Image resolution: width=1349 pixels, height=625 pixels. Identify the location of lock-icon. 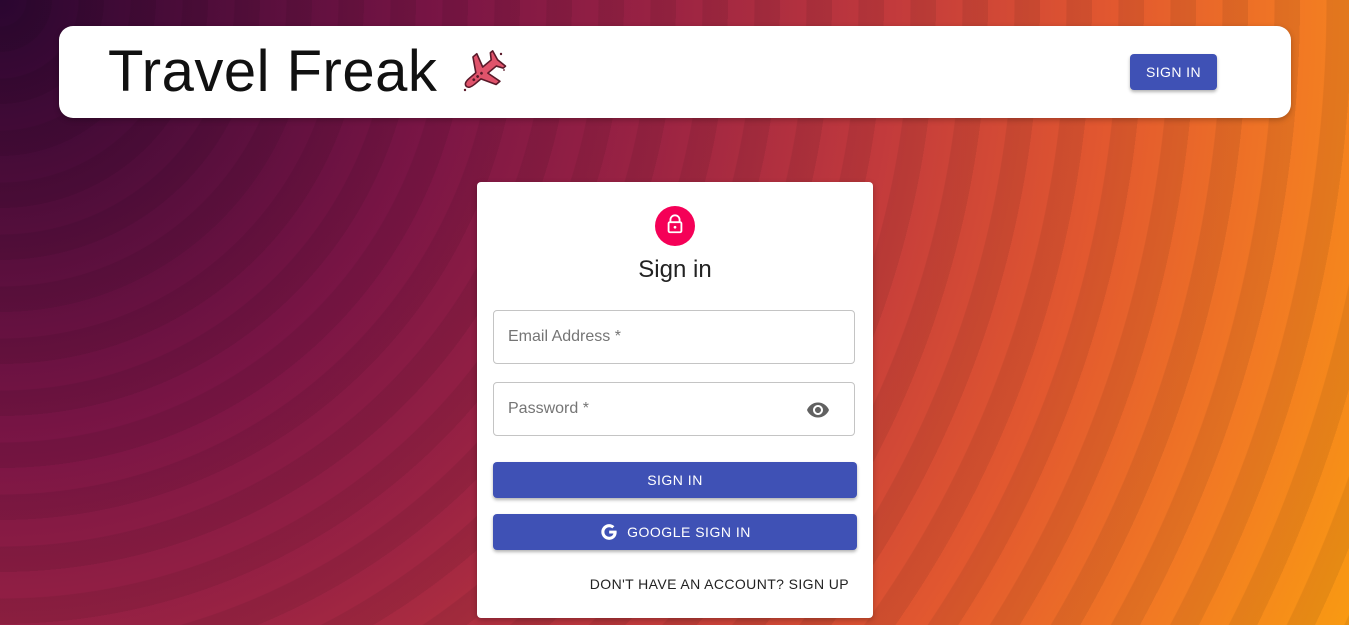
(675, 226).